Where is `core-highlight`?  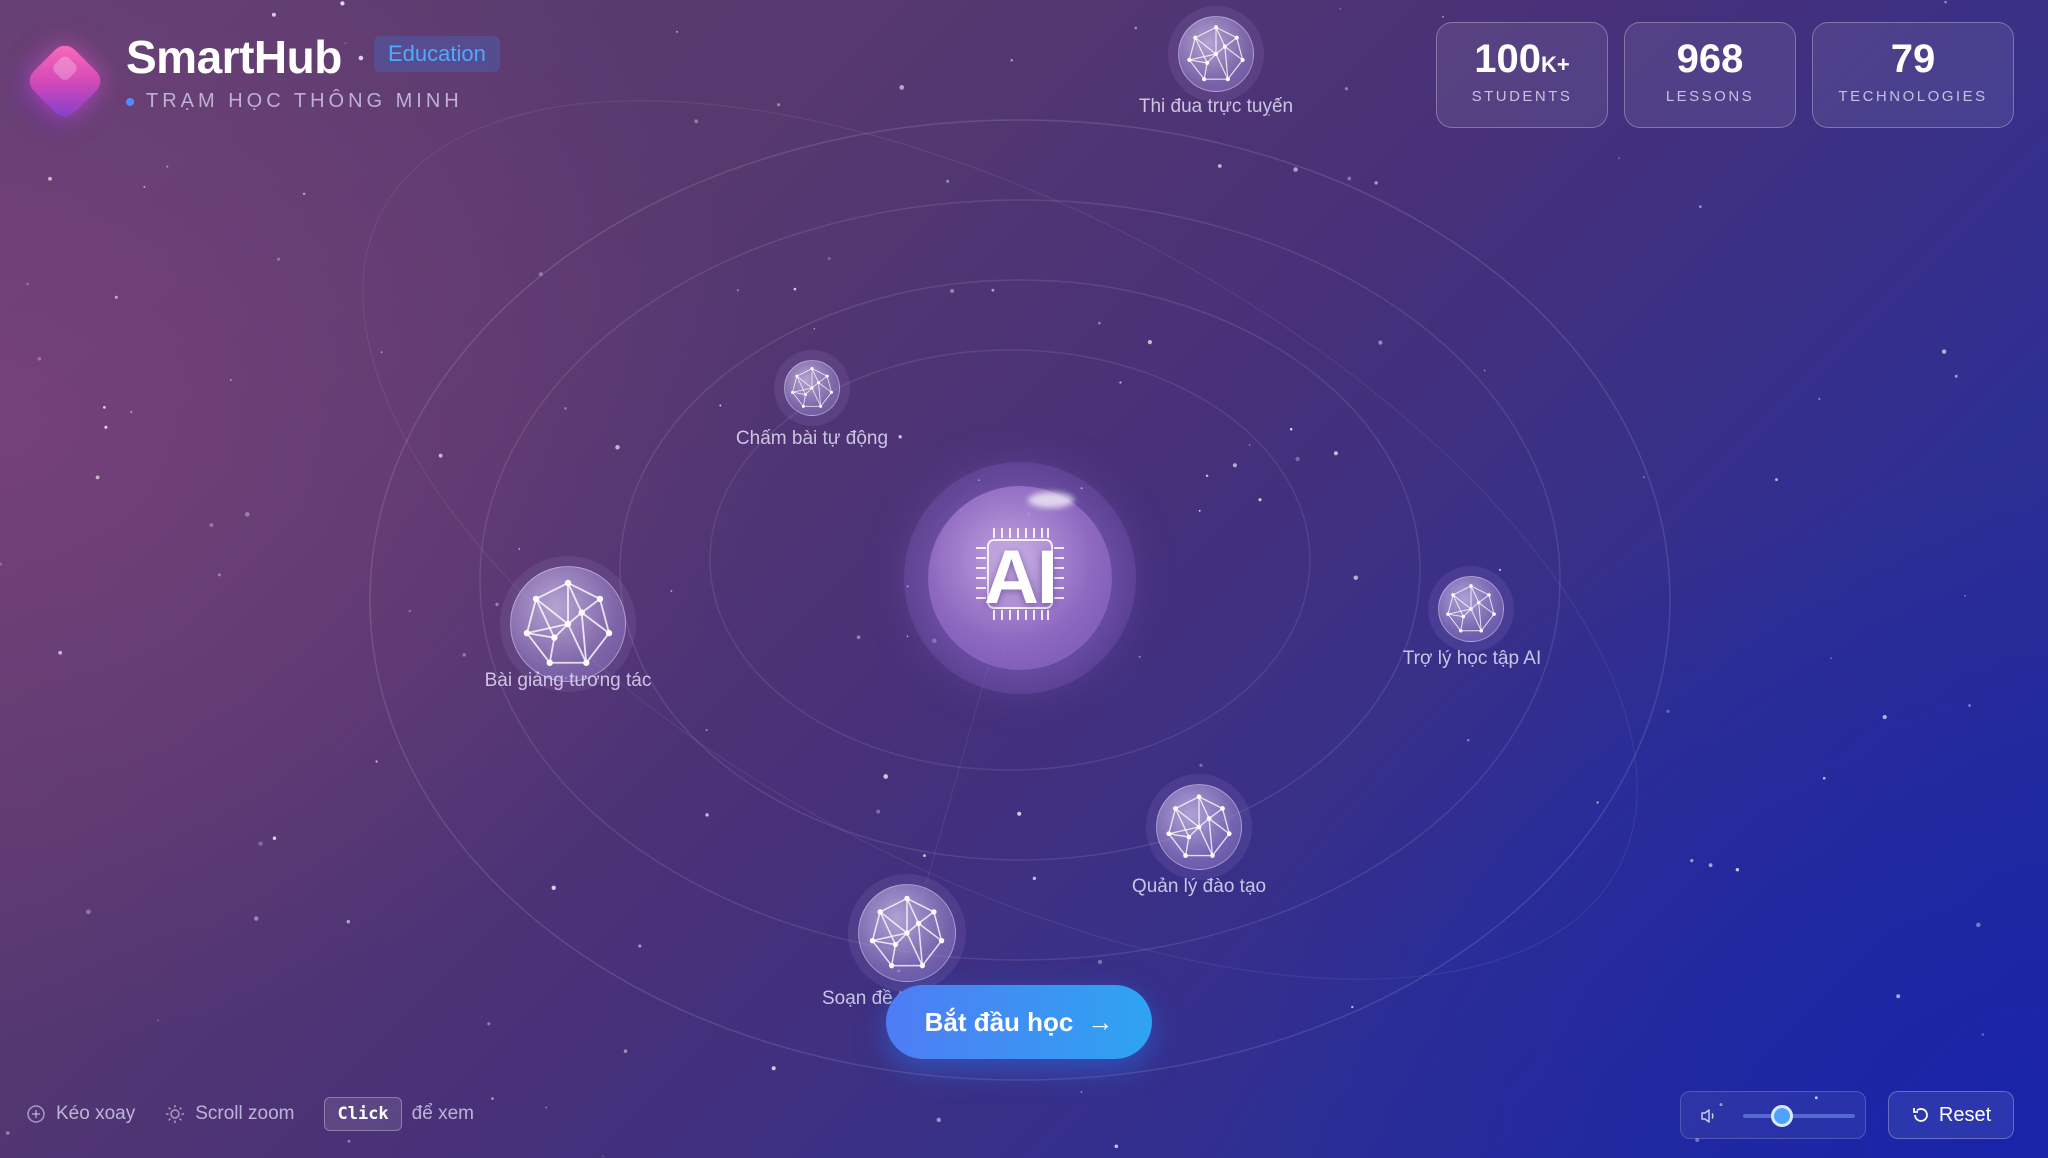
core-highlight is located at coordinates (1051, 500).